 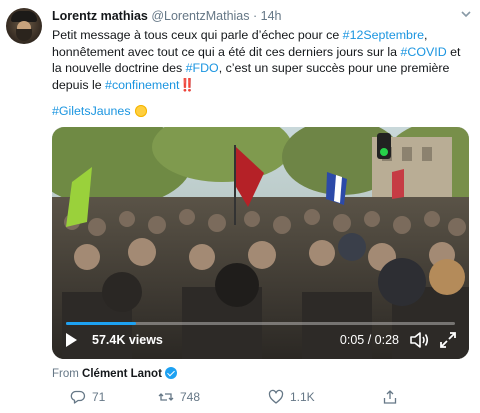 I want to click on retweet-count: 748, so click(x=190, y=397).